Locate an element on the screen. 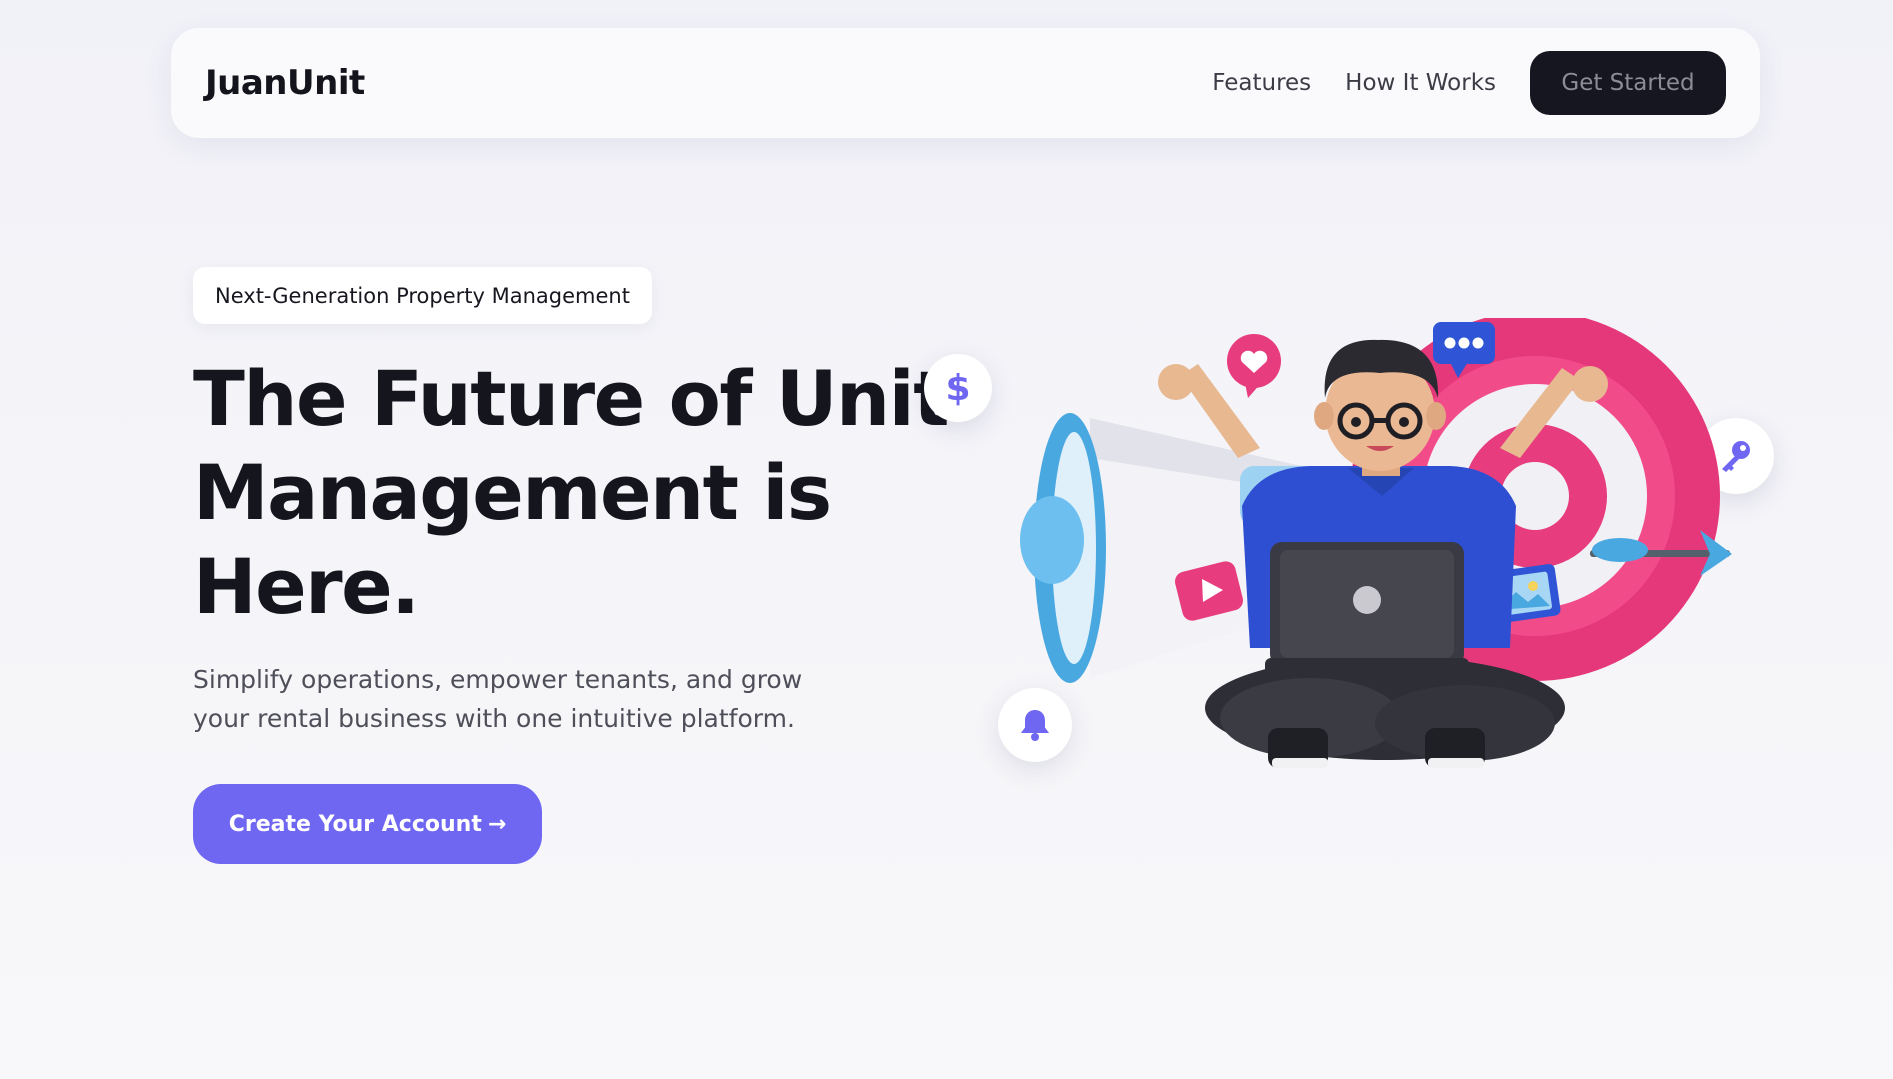 This screenshot has width=1893, height=1079. dollar-icon-glyph: $ is located at coordinates (958, 388).